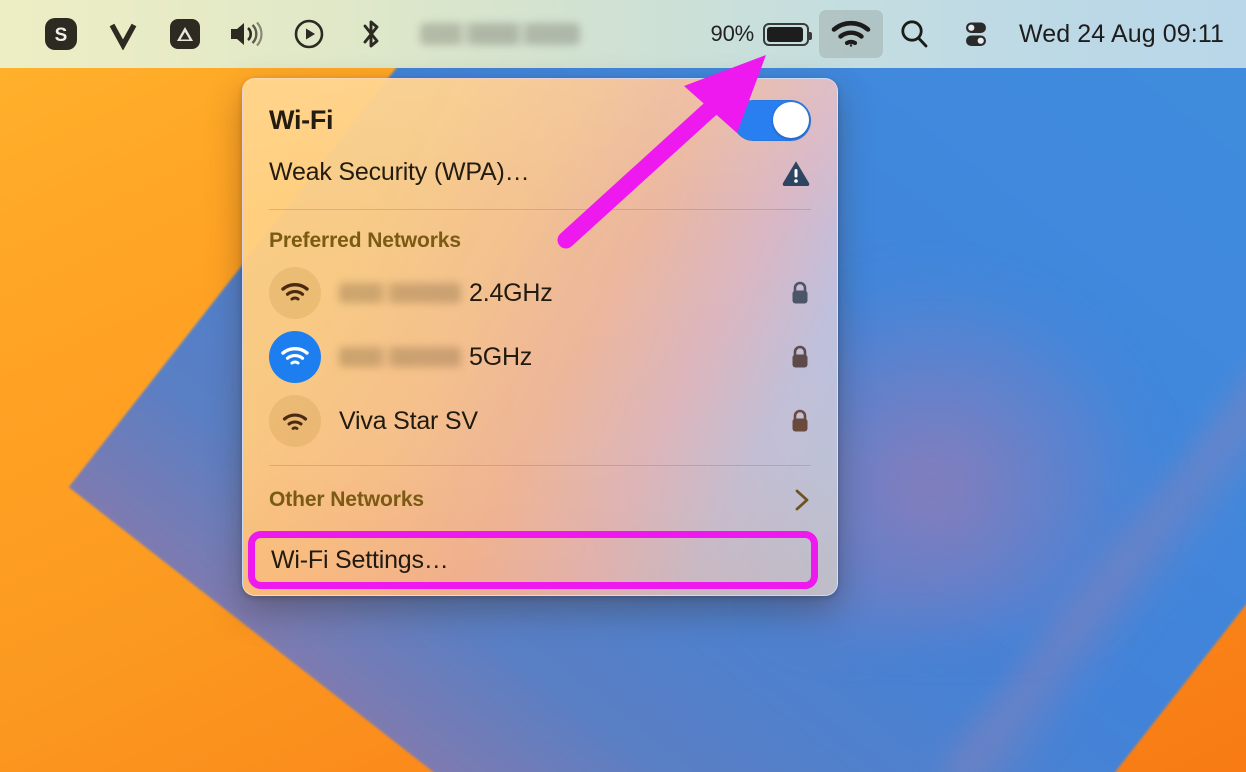 This screenshot has width=1246, height=772. Describe the element at coordinates (301, 119) in the screenshot. I see `wifi-panel-title: Wi-Fi` at that location.